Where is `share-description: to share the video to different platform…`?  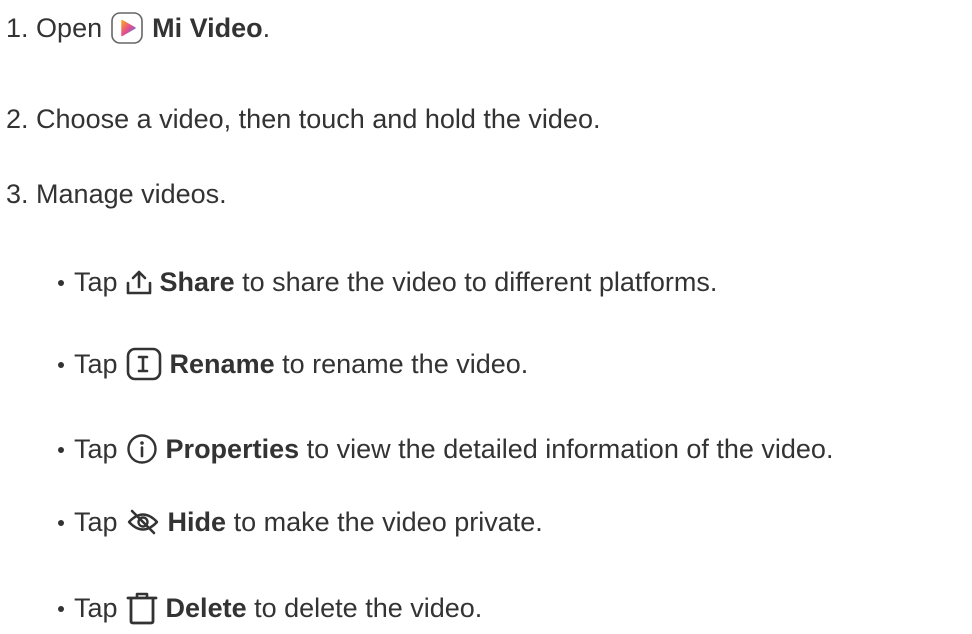
share-description: to share the video to different platform… is located at coordinates (480, 281).